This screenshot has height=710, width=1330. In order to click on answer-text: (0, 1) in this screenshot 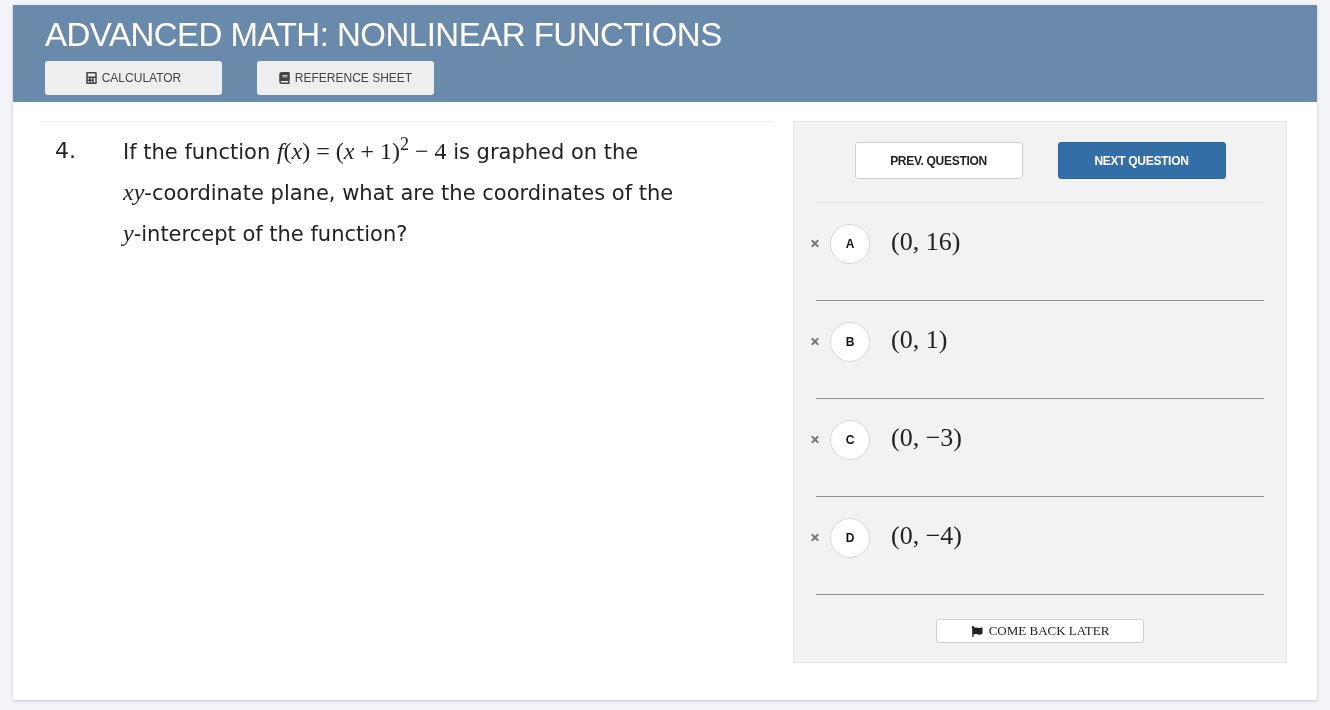, I will do `click(919, 339)`.